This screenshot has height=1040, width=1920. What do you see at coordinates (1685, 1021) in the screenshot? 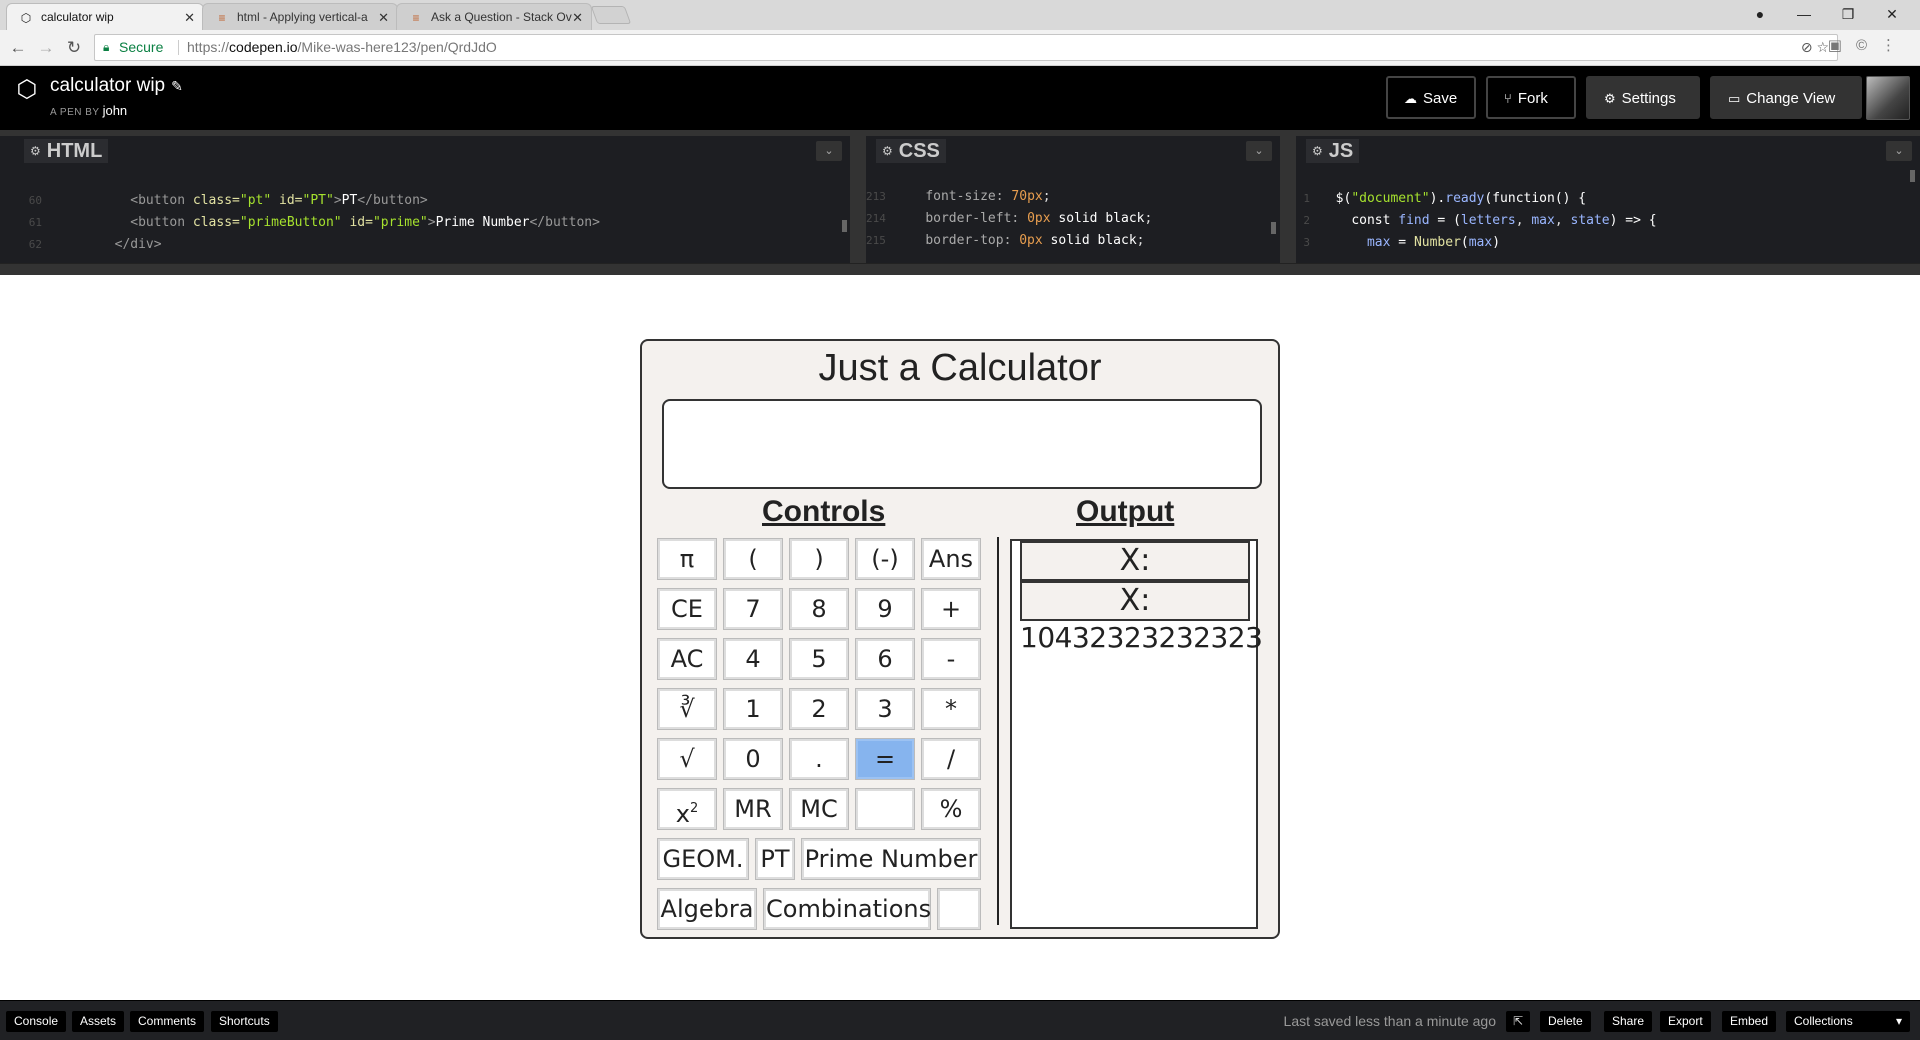
I see `export-button: Export` at bounding box center [1685, 1021].